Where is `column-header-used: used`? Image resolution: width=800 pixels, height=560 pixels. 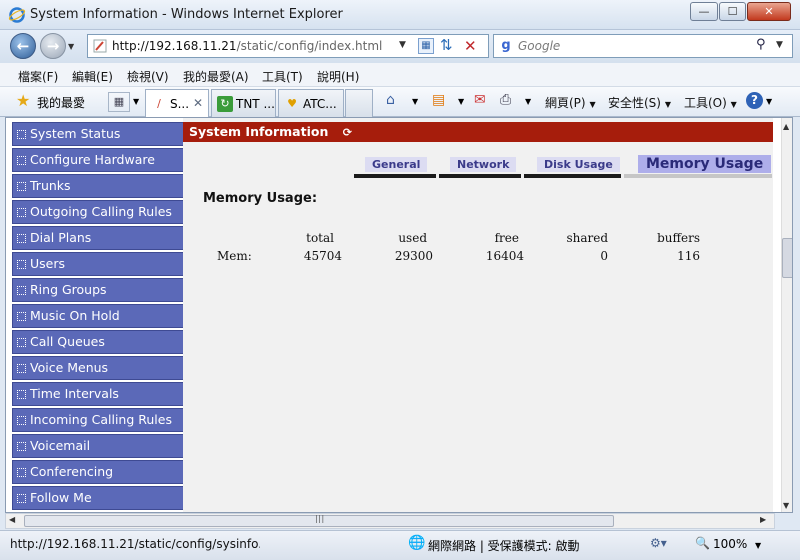 column-header-used: used is located at coordinates (412, 238).